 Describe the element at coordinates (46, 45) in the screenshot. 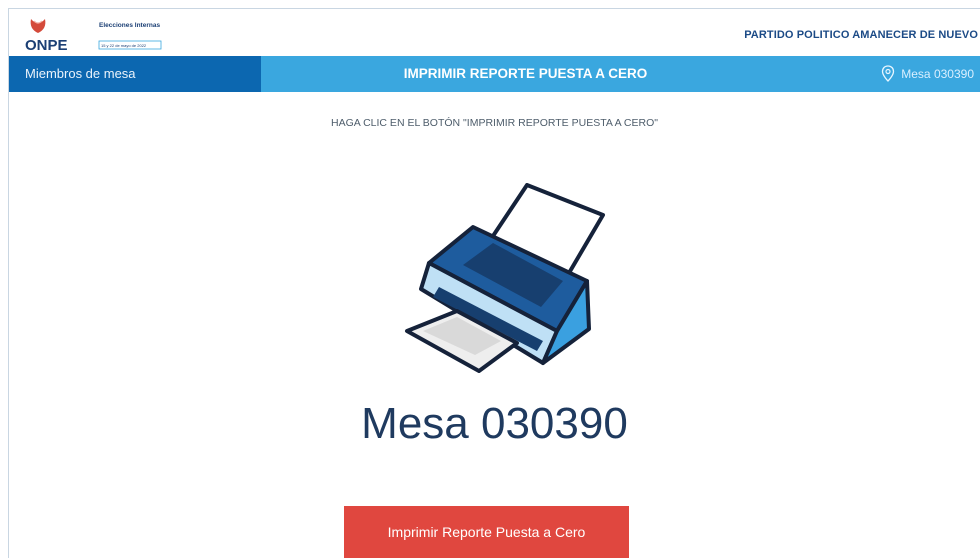

I see `logo-onpe-text: ONPE` at that location.